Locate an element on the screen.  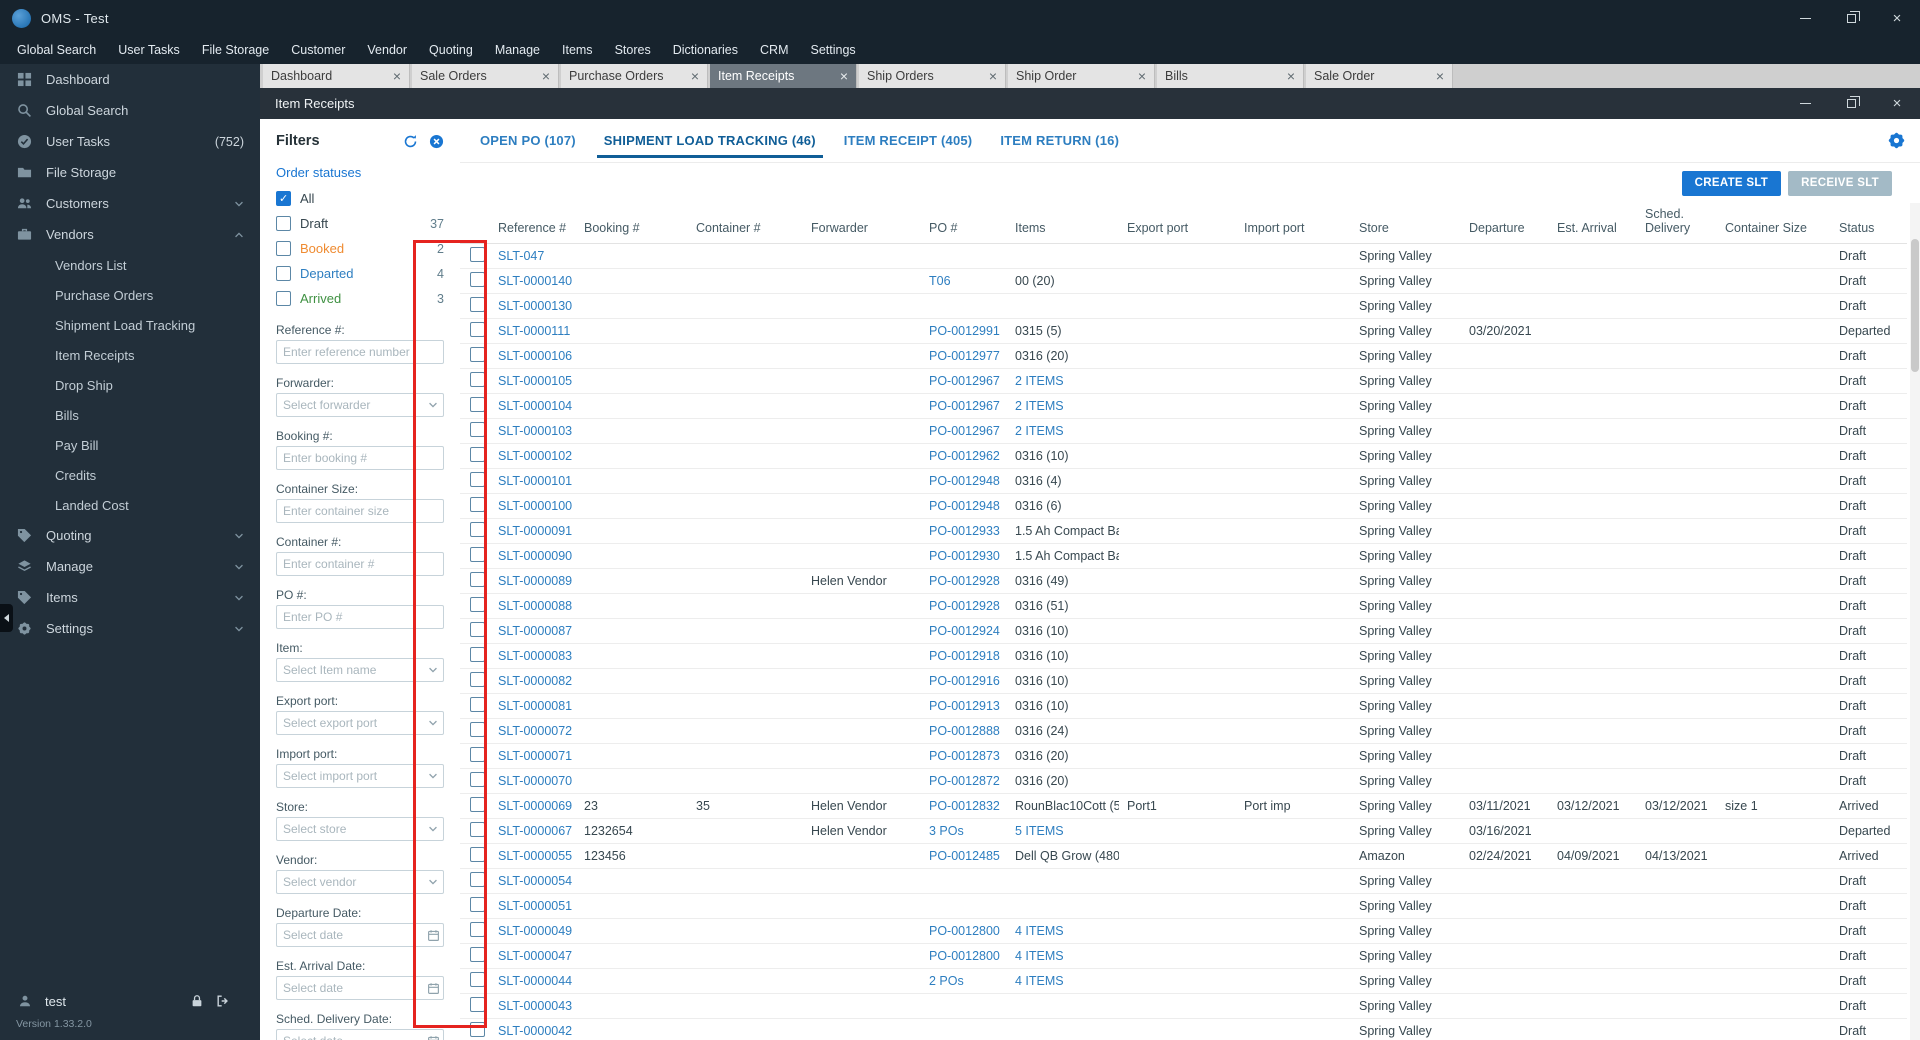
menu-item-customer: Customer is located at coordinates (318, 50).